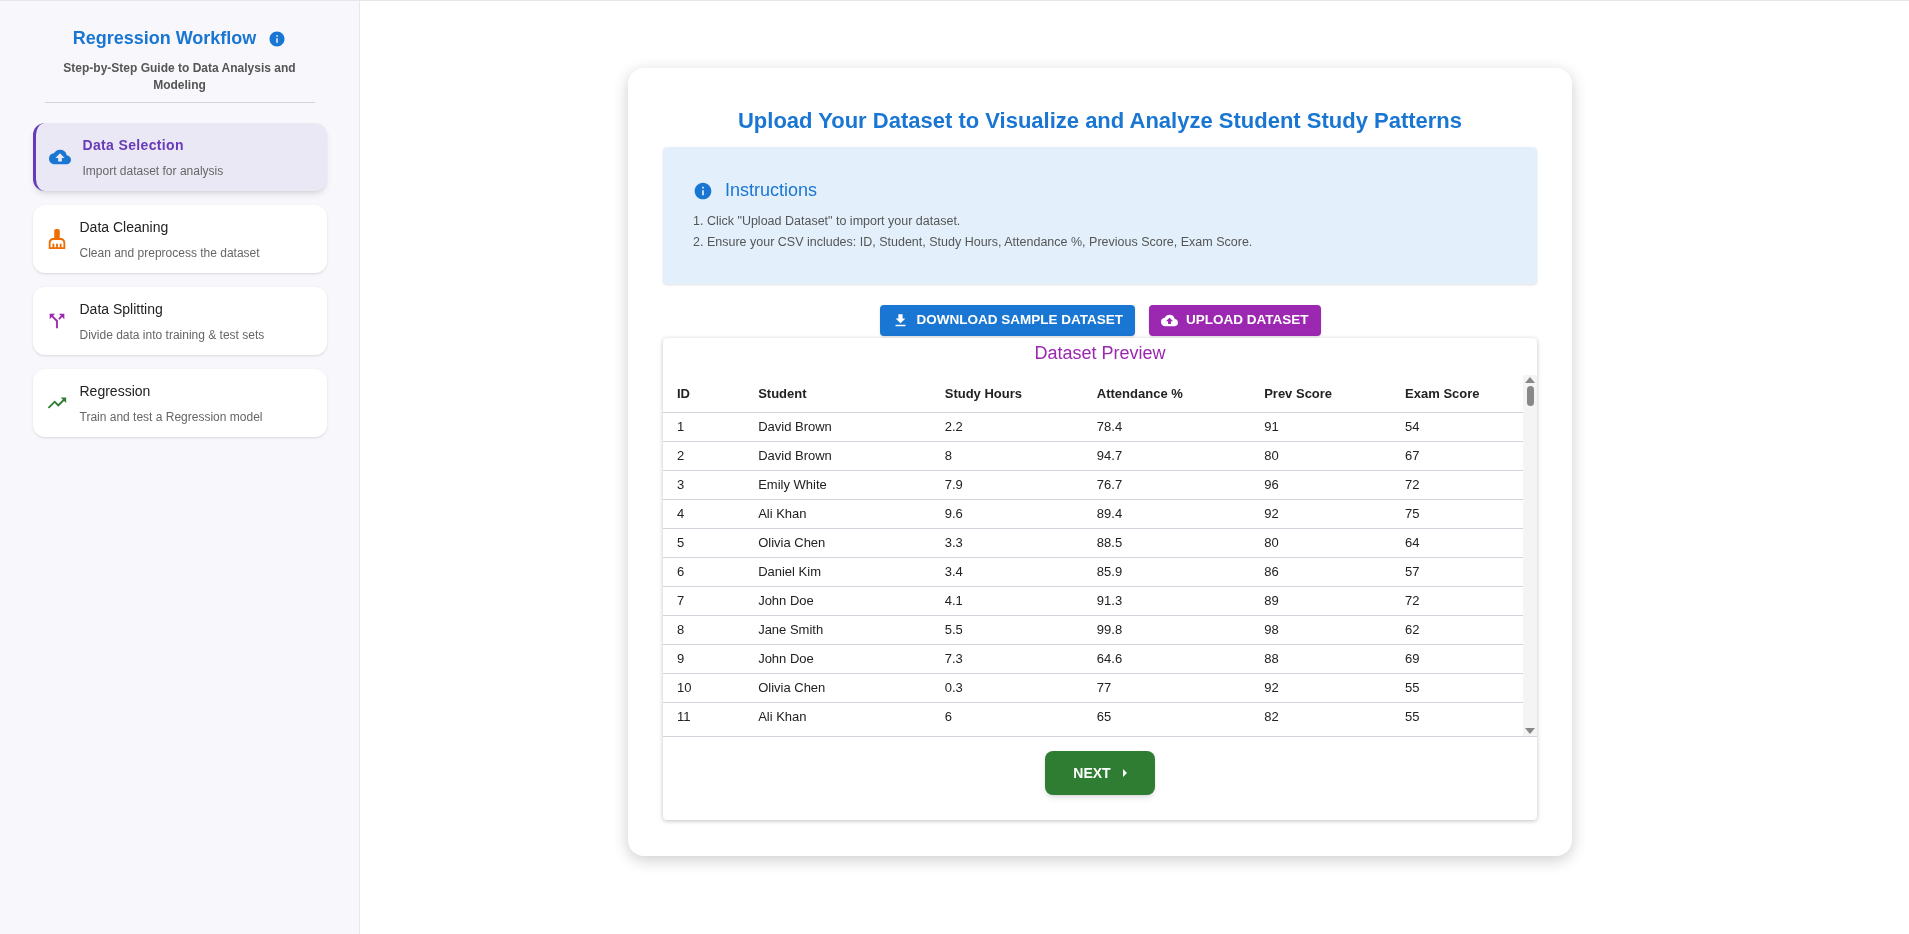 Image resolution: width=1909 pixels, height=934 pixels. Describe the element at coordinates (179, 239) in the screenshot. I see `step-card: Data Cleaning Clean and preprocess the dataset` at that location.